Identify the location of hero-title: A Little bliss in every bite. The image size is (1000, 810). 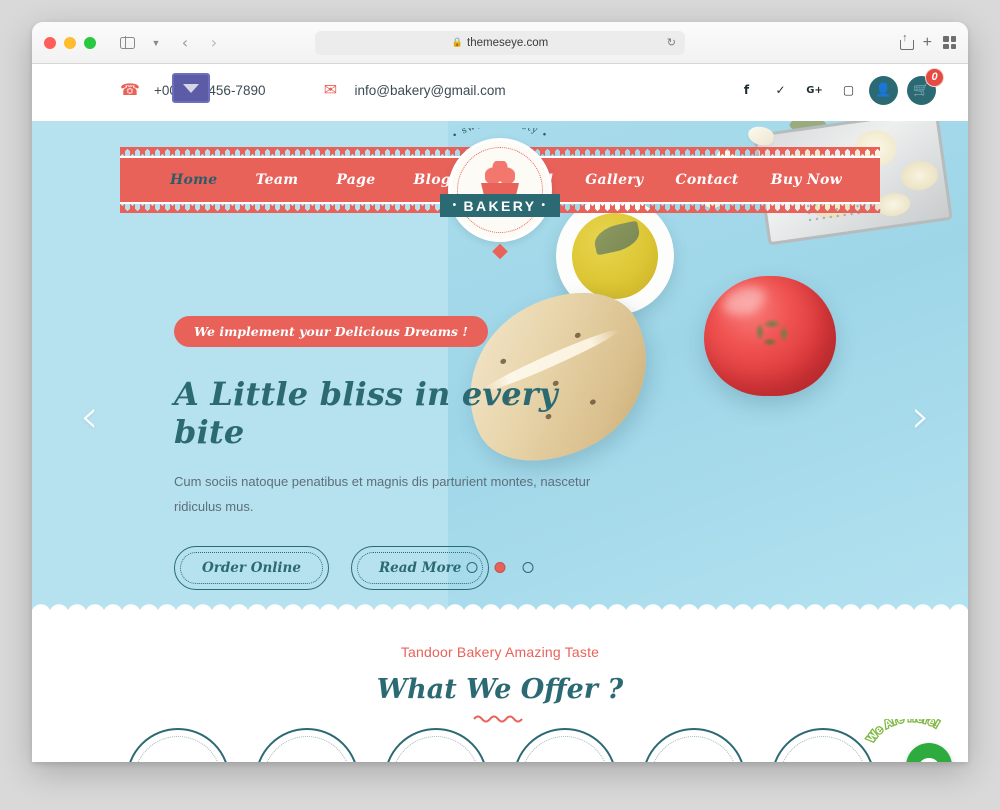
(366, 413).